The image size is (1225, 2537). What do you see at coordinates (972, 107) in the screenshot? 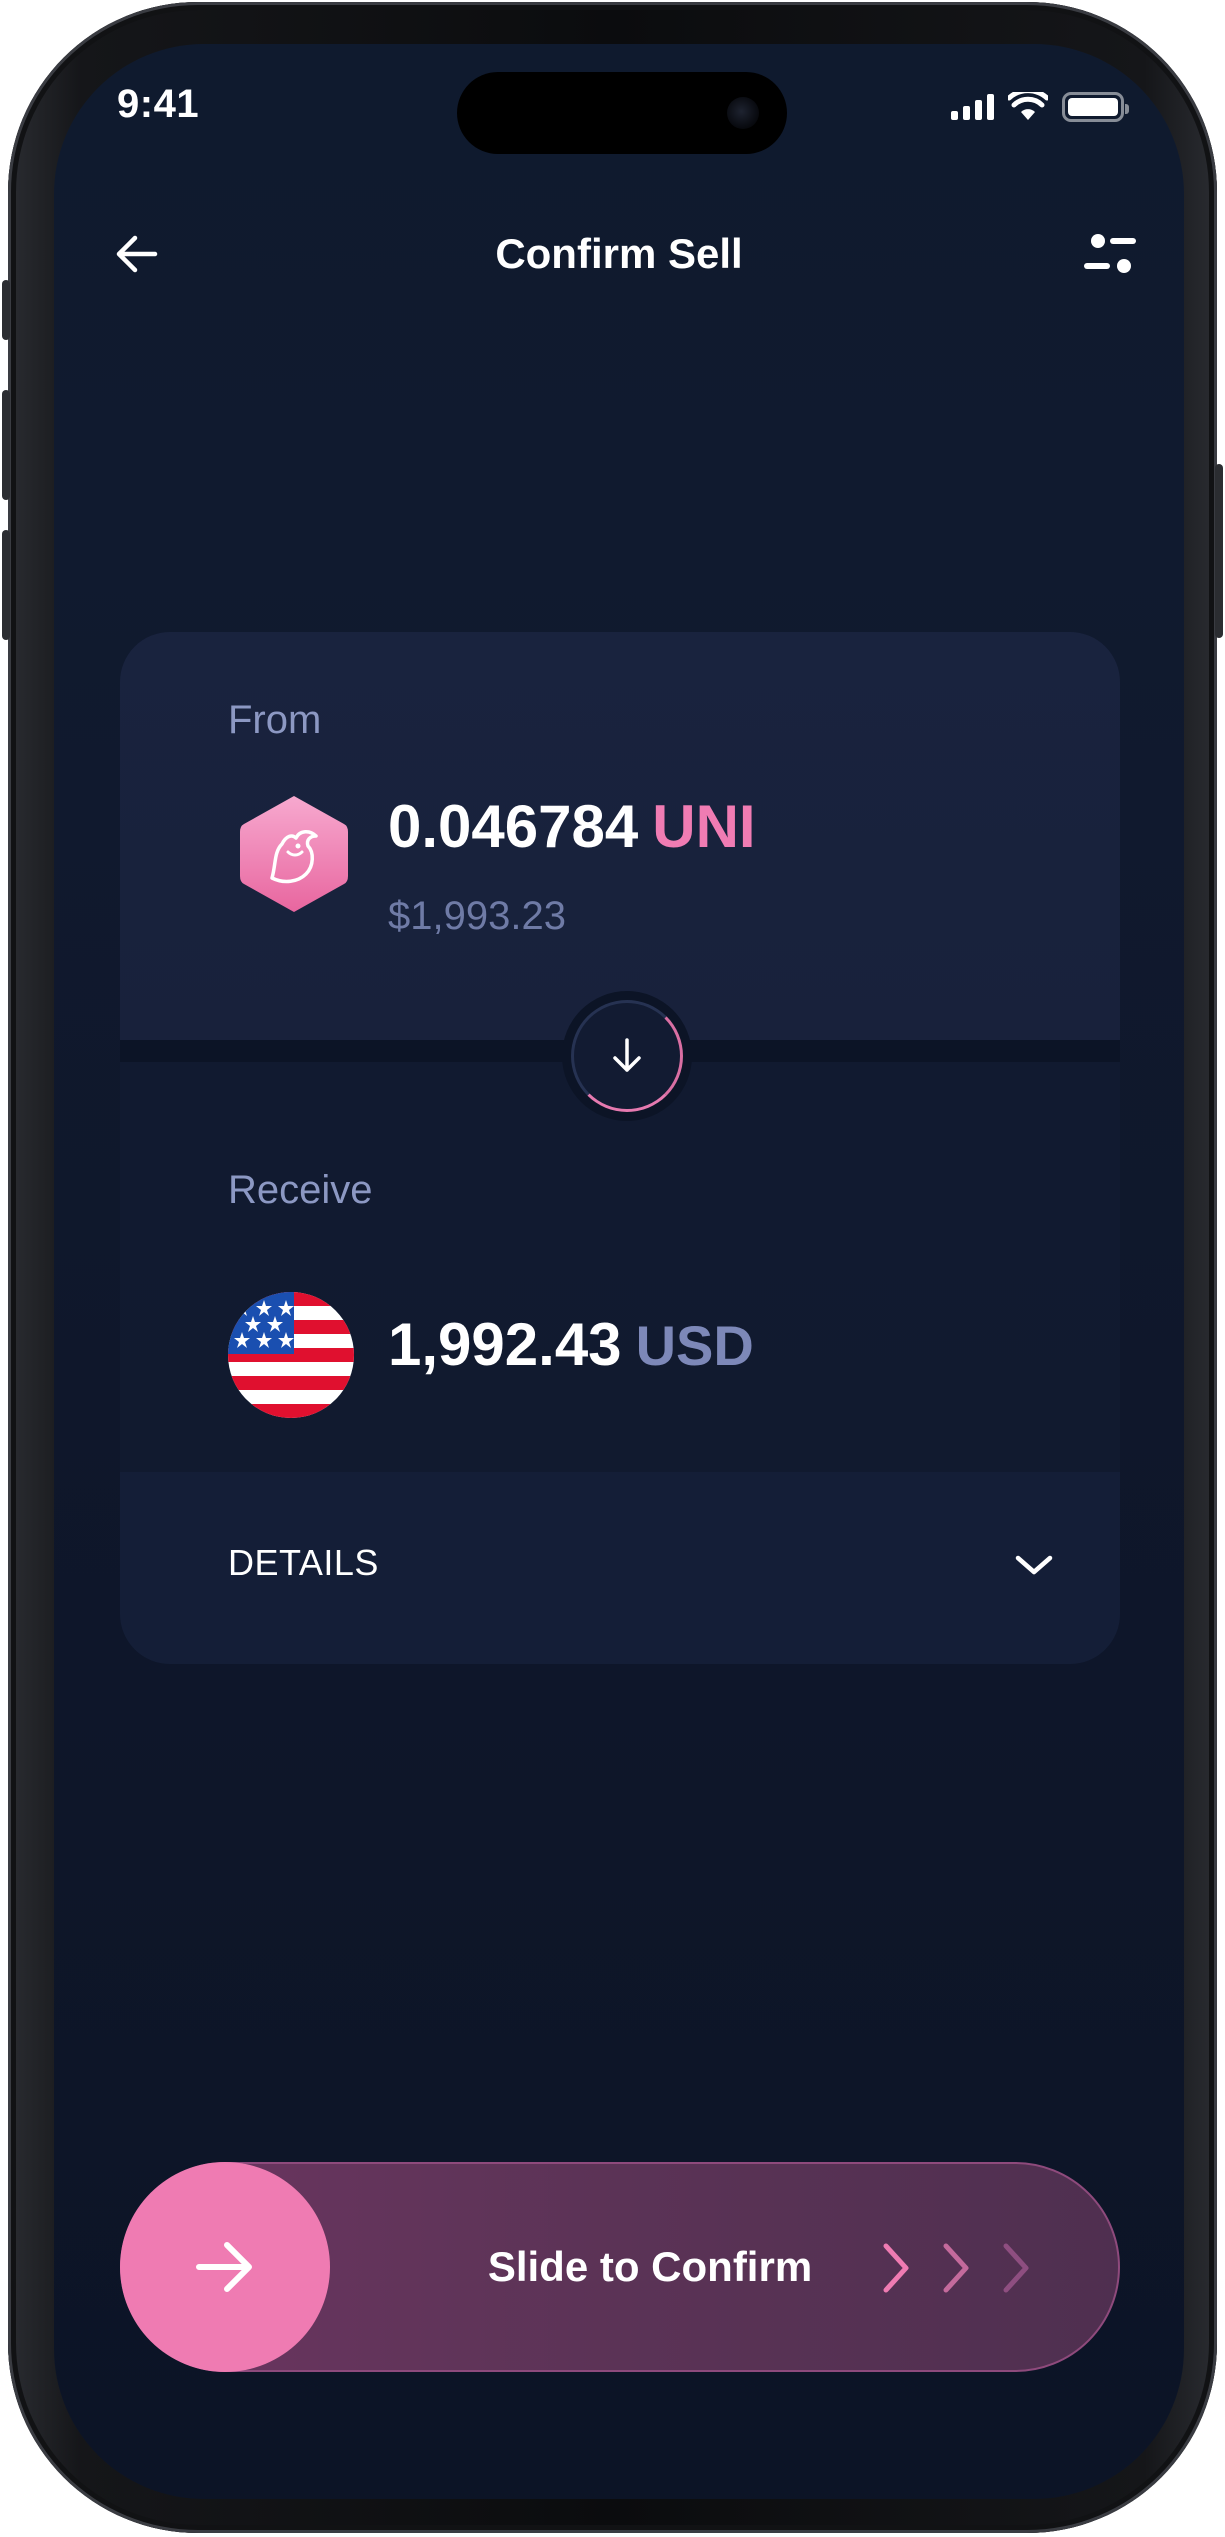
I see `cellular-signal-icon` at bounding box center [972, 107].